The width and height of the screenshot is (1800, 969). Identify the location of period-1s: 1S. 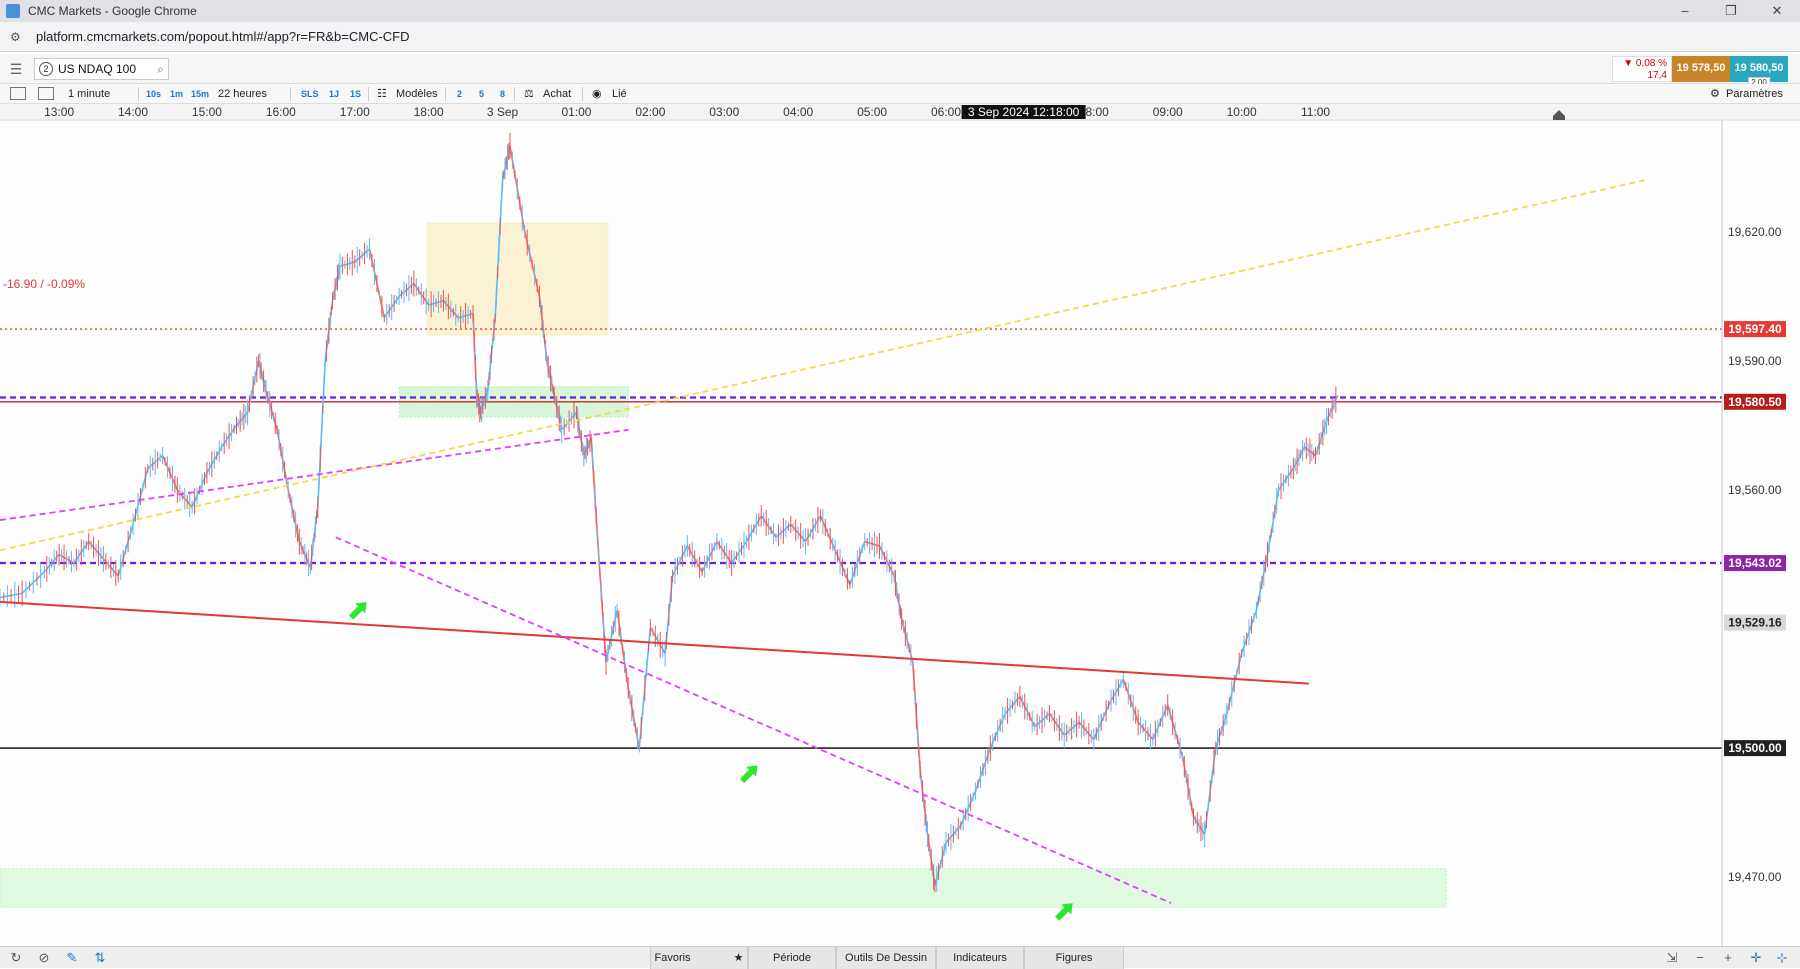
(355, 94).